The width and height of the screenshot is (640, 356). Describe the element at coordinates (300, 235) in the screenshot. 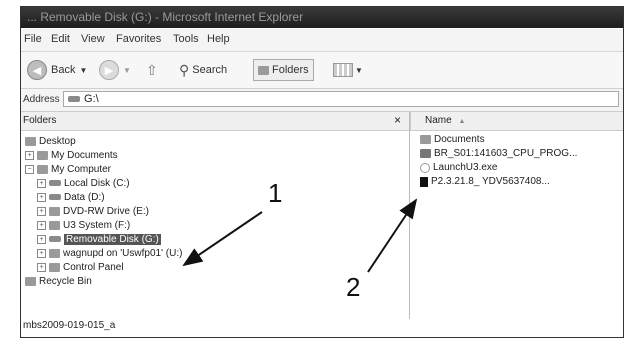

I see `annotation-layer` at that location.